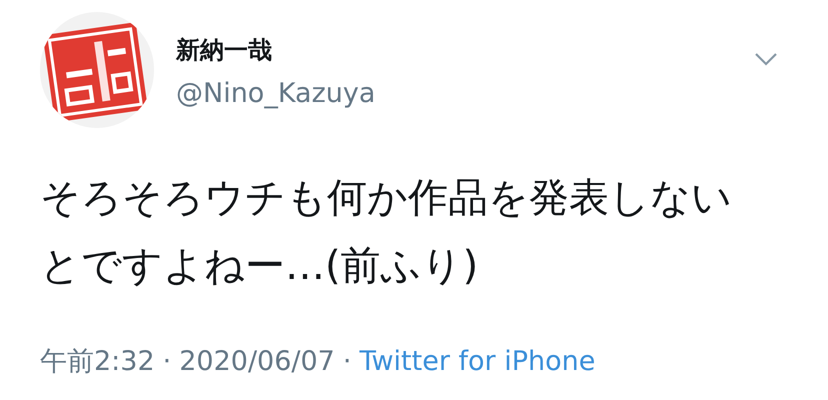  Describe the element at coordinates (477, 362) in the screenshot. I see `source-link: Twitter for iPhone` at that location.